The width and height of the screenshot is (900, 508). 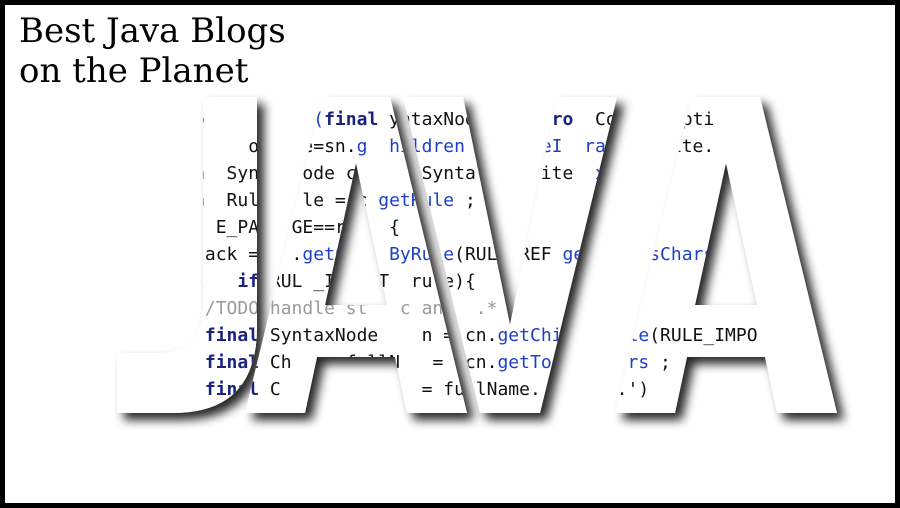 What do you see at coordinates (291, 200) in the screenshot?
I see `code-token: Rule r le = c` at bounding box center [291, 200].